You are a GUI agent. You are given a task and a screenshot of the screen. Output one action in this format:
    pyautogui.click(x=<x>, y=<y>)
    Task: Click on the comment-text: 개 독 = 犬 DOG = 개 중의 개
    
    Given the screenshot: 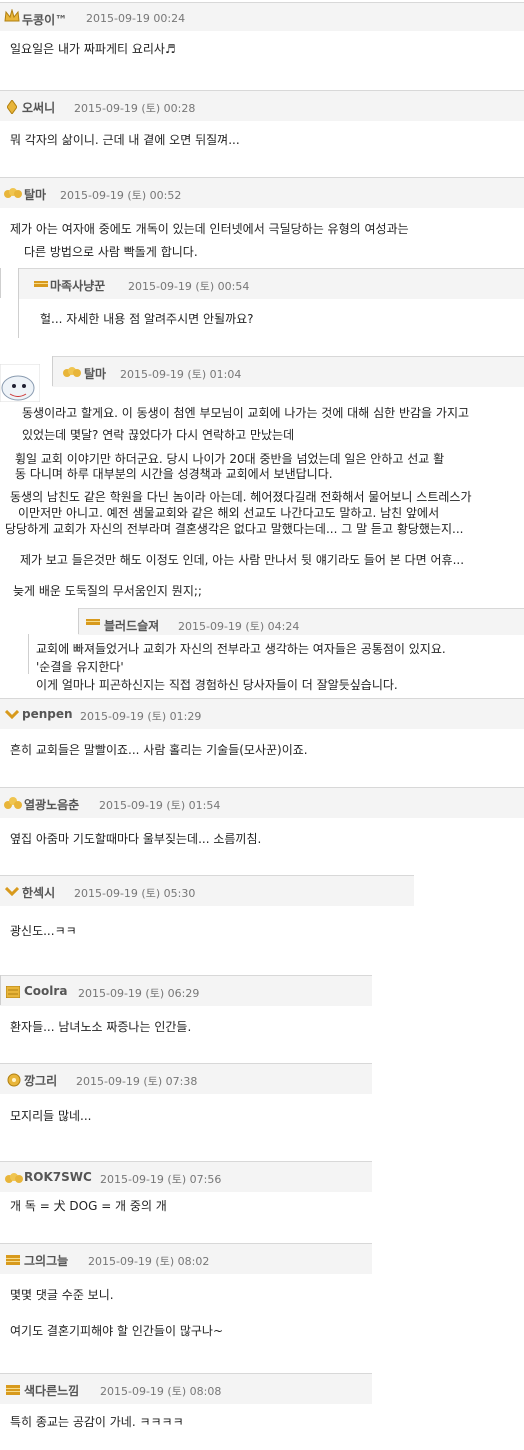 What is the action you would take?
    pyautogui.click(x=88, y=1206)
    